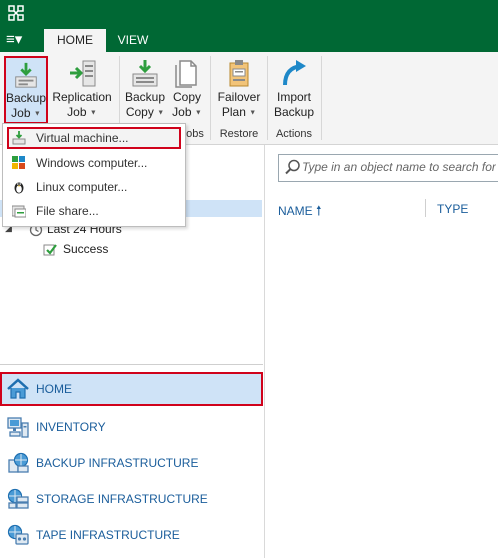 The image size is (498, 558). I want to click on inventory-icon, so click(18, 427).